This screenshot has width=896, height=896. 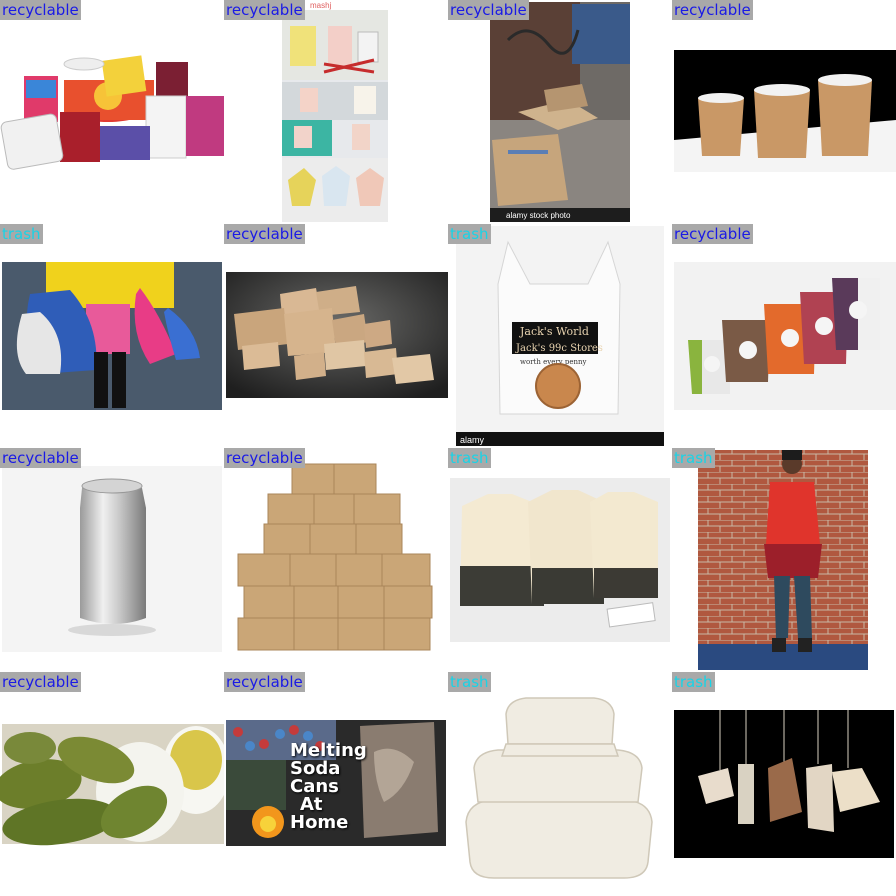 I want to click on grid-cell-9: recyclable, so click(x=112, y=560).